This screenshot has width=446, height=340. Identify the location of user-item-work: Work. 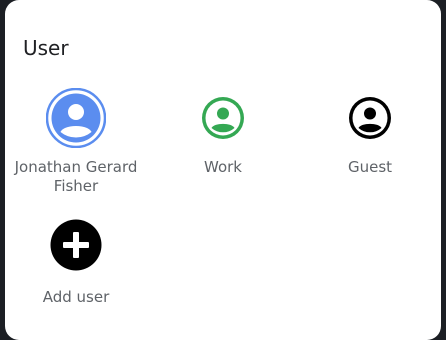
(223, 136).